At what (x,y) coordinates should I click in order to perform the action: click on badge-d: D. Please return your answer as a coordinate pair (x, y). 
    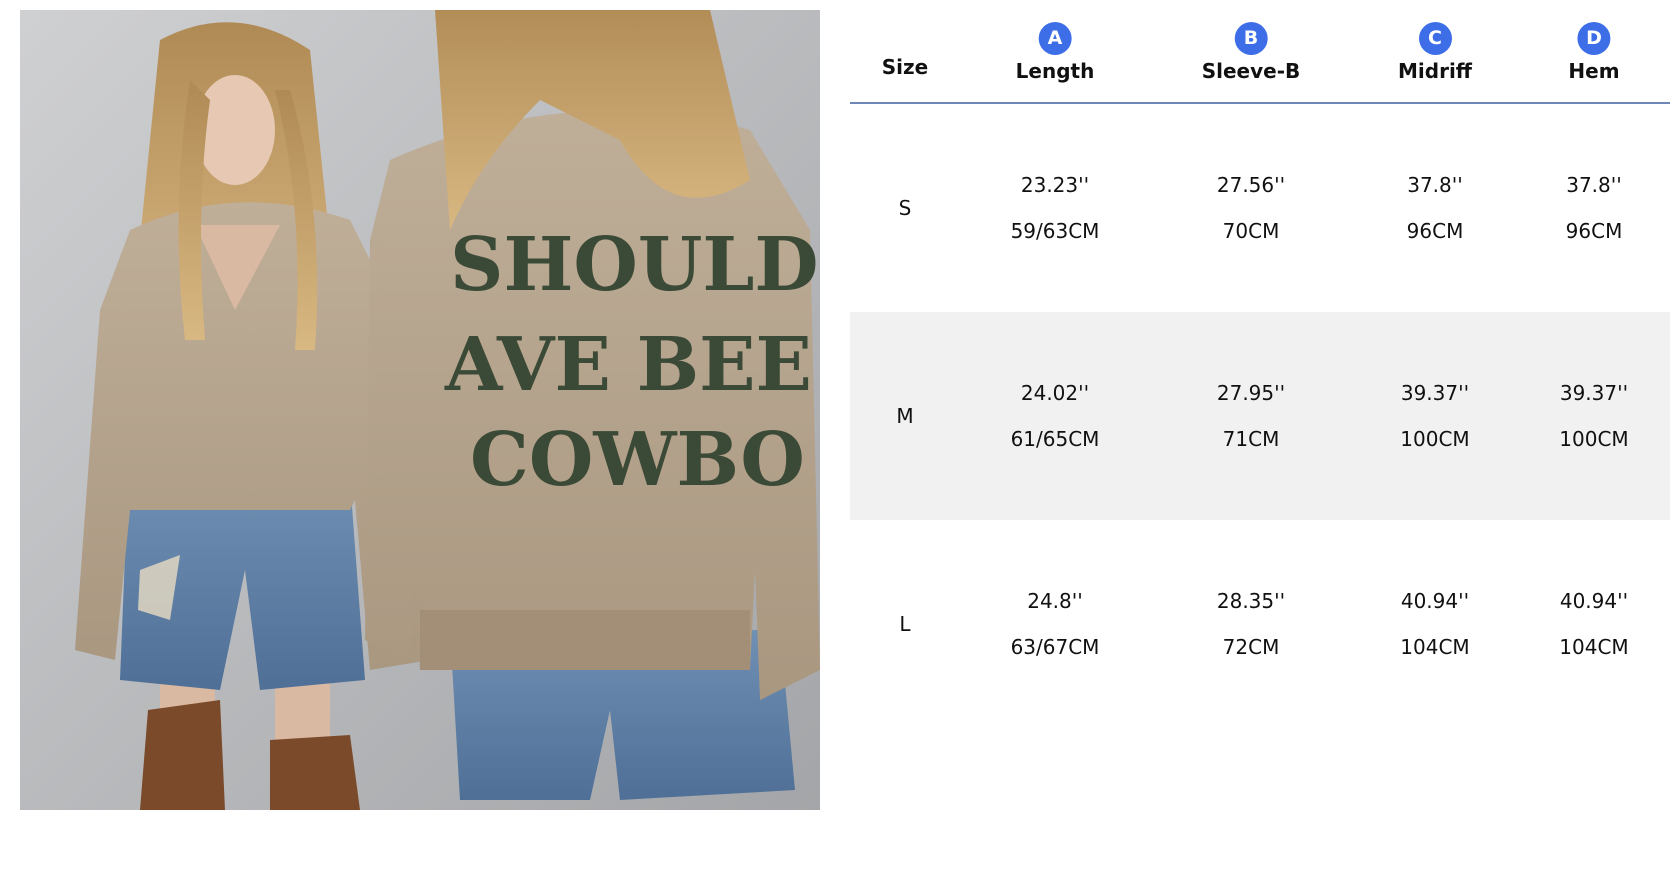
    Looking at the image, I should click on (1594, 38).